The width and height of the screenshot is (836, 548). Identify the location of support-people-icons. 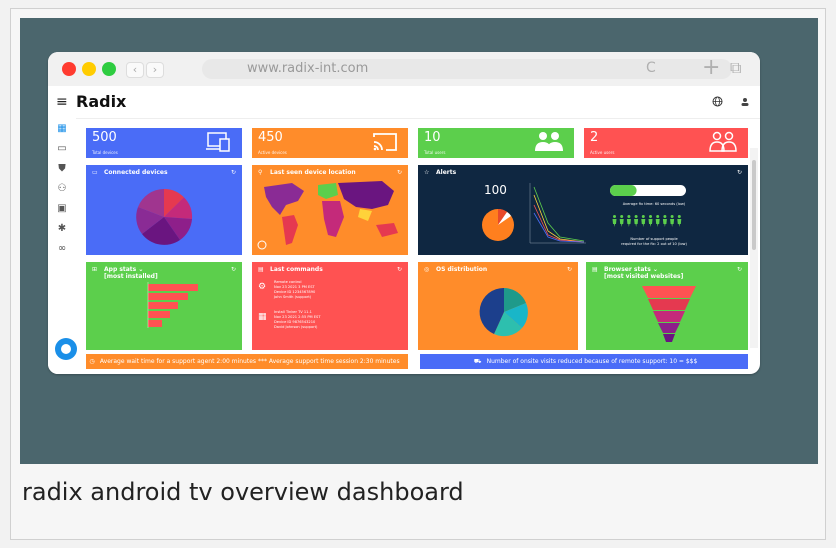
(647, 221).